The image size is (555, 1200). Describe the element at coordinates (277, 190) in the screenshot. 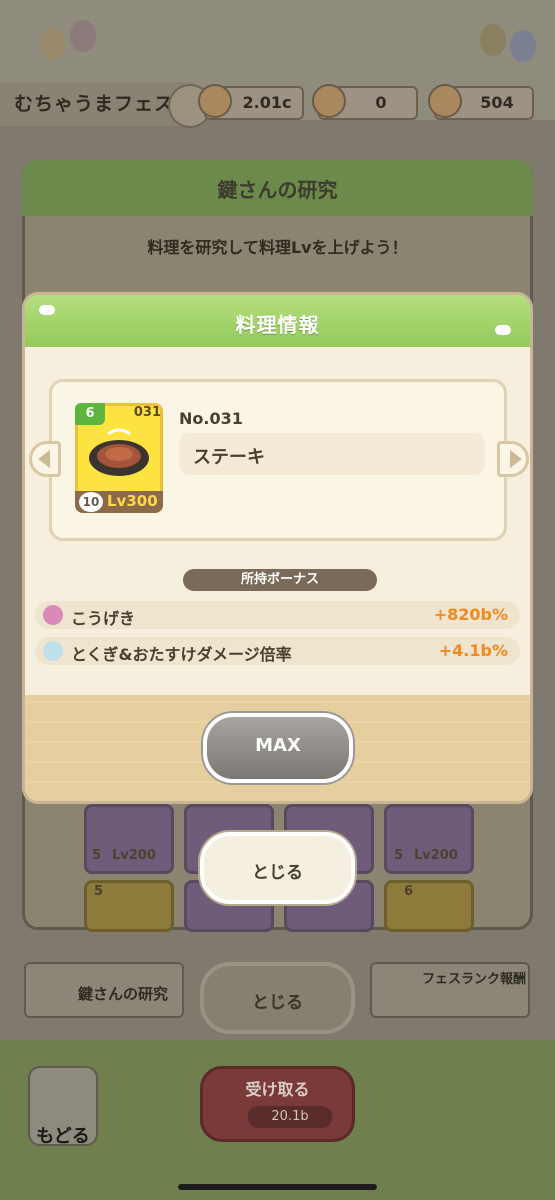

I see `research-panel-title: 鍵さんの研究` at that location.